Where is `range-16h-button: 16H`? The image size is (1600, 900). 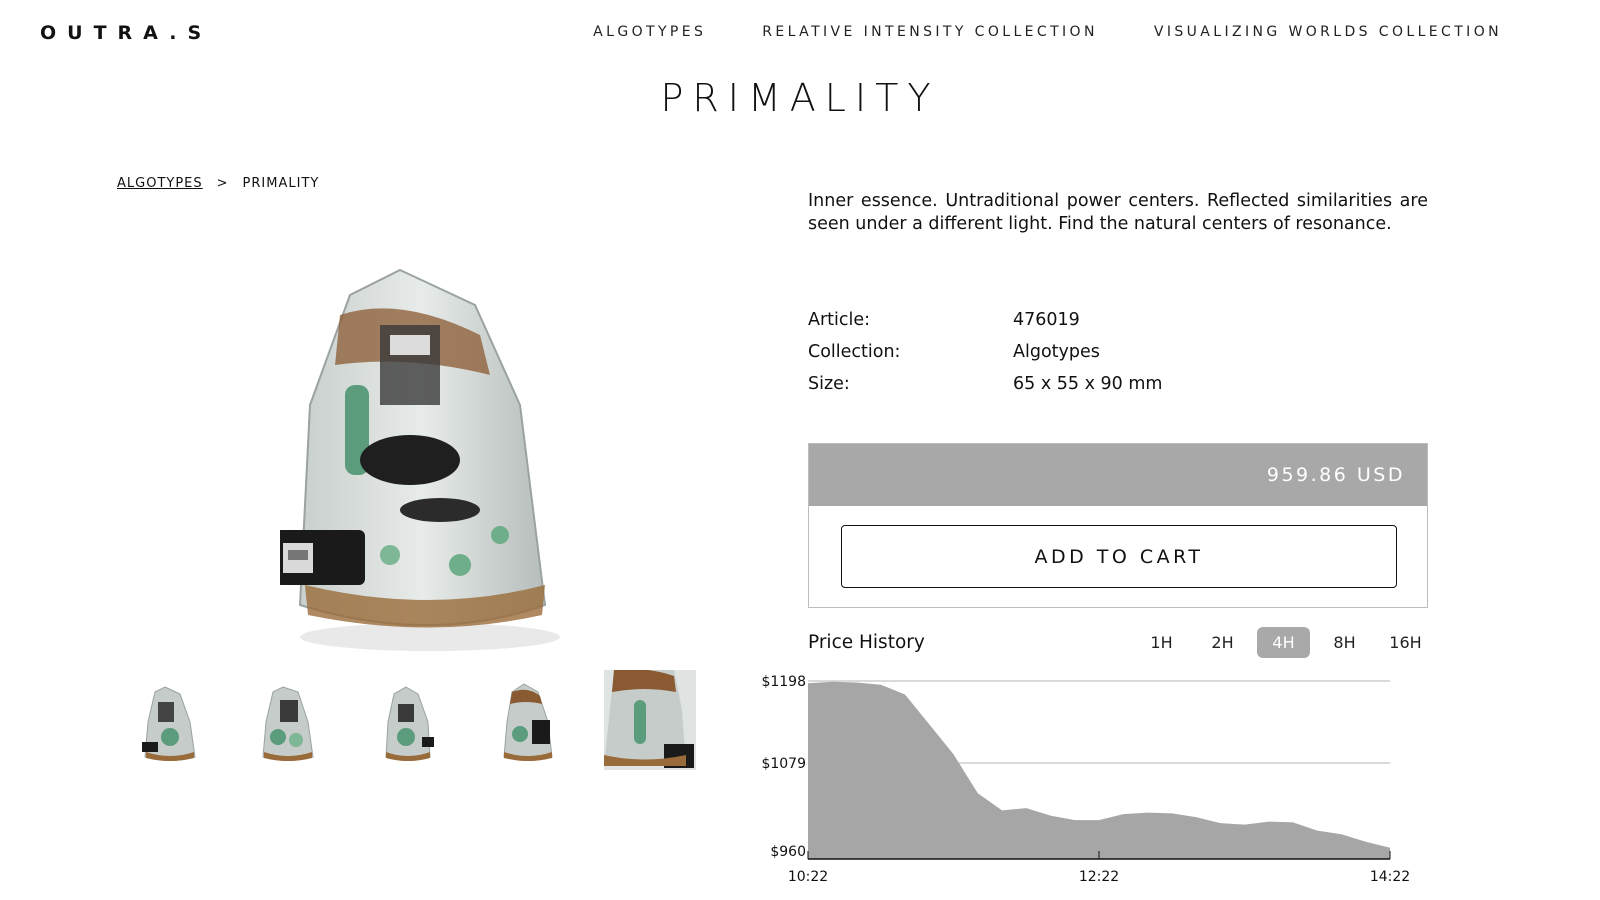
range-16h-button: 16H is located at coordinates (1405, 642).